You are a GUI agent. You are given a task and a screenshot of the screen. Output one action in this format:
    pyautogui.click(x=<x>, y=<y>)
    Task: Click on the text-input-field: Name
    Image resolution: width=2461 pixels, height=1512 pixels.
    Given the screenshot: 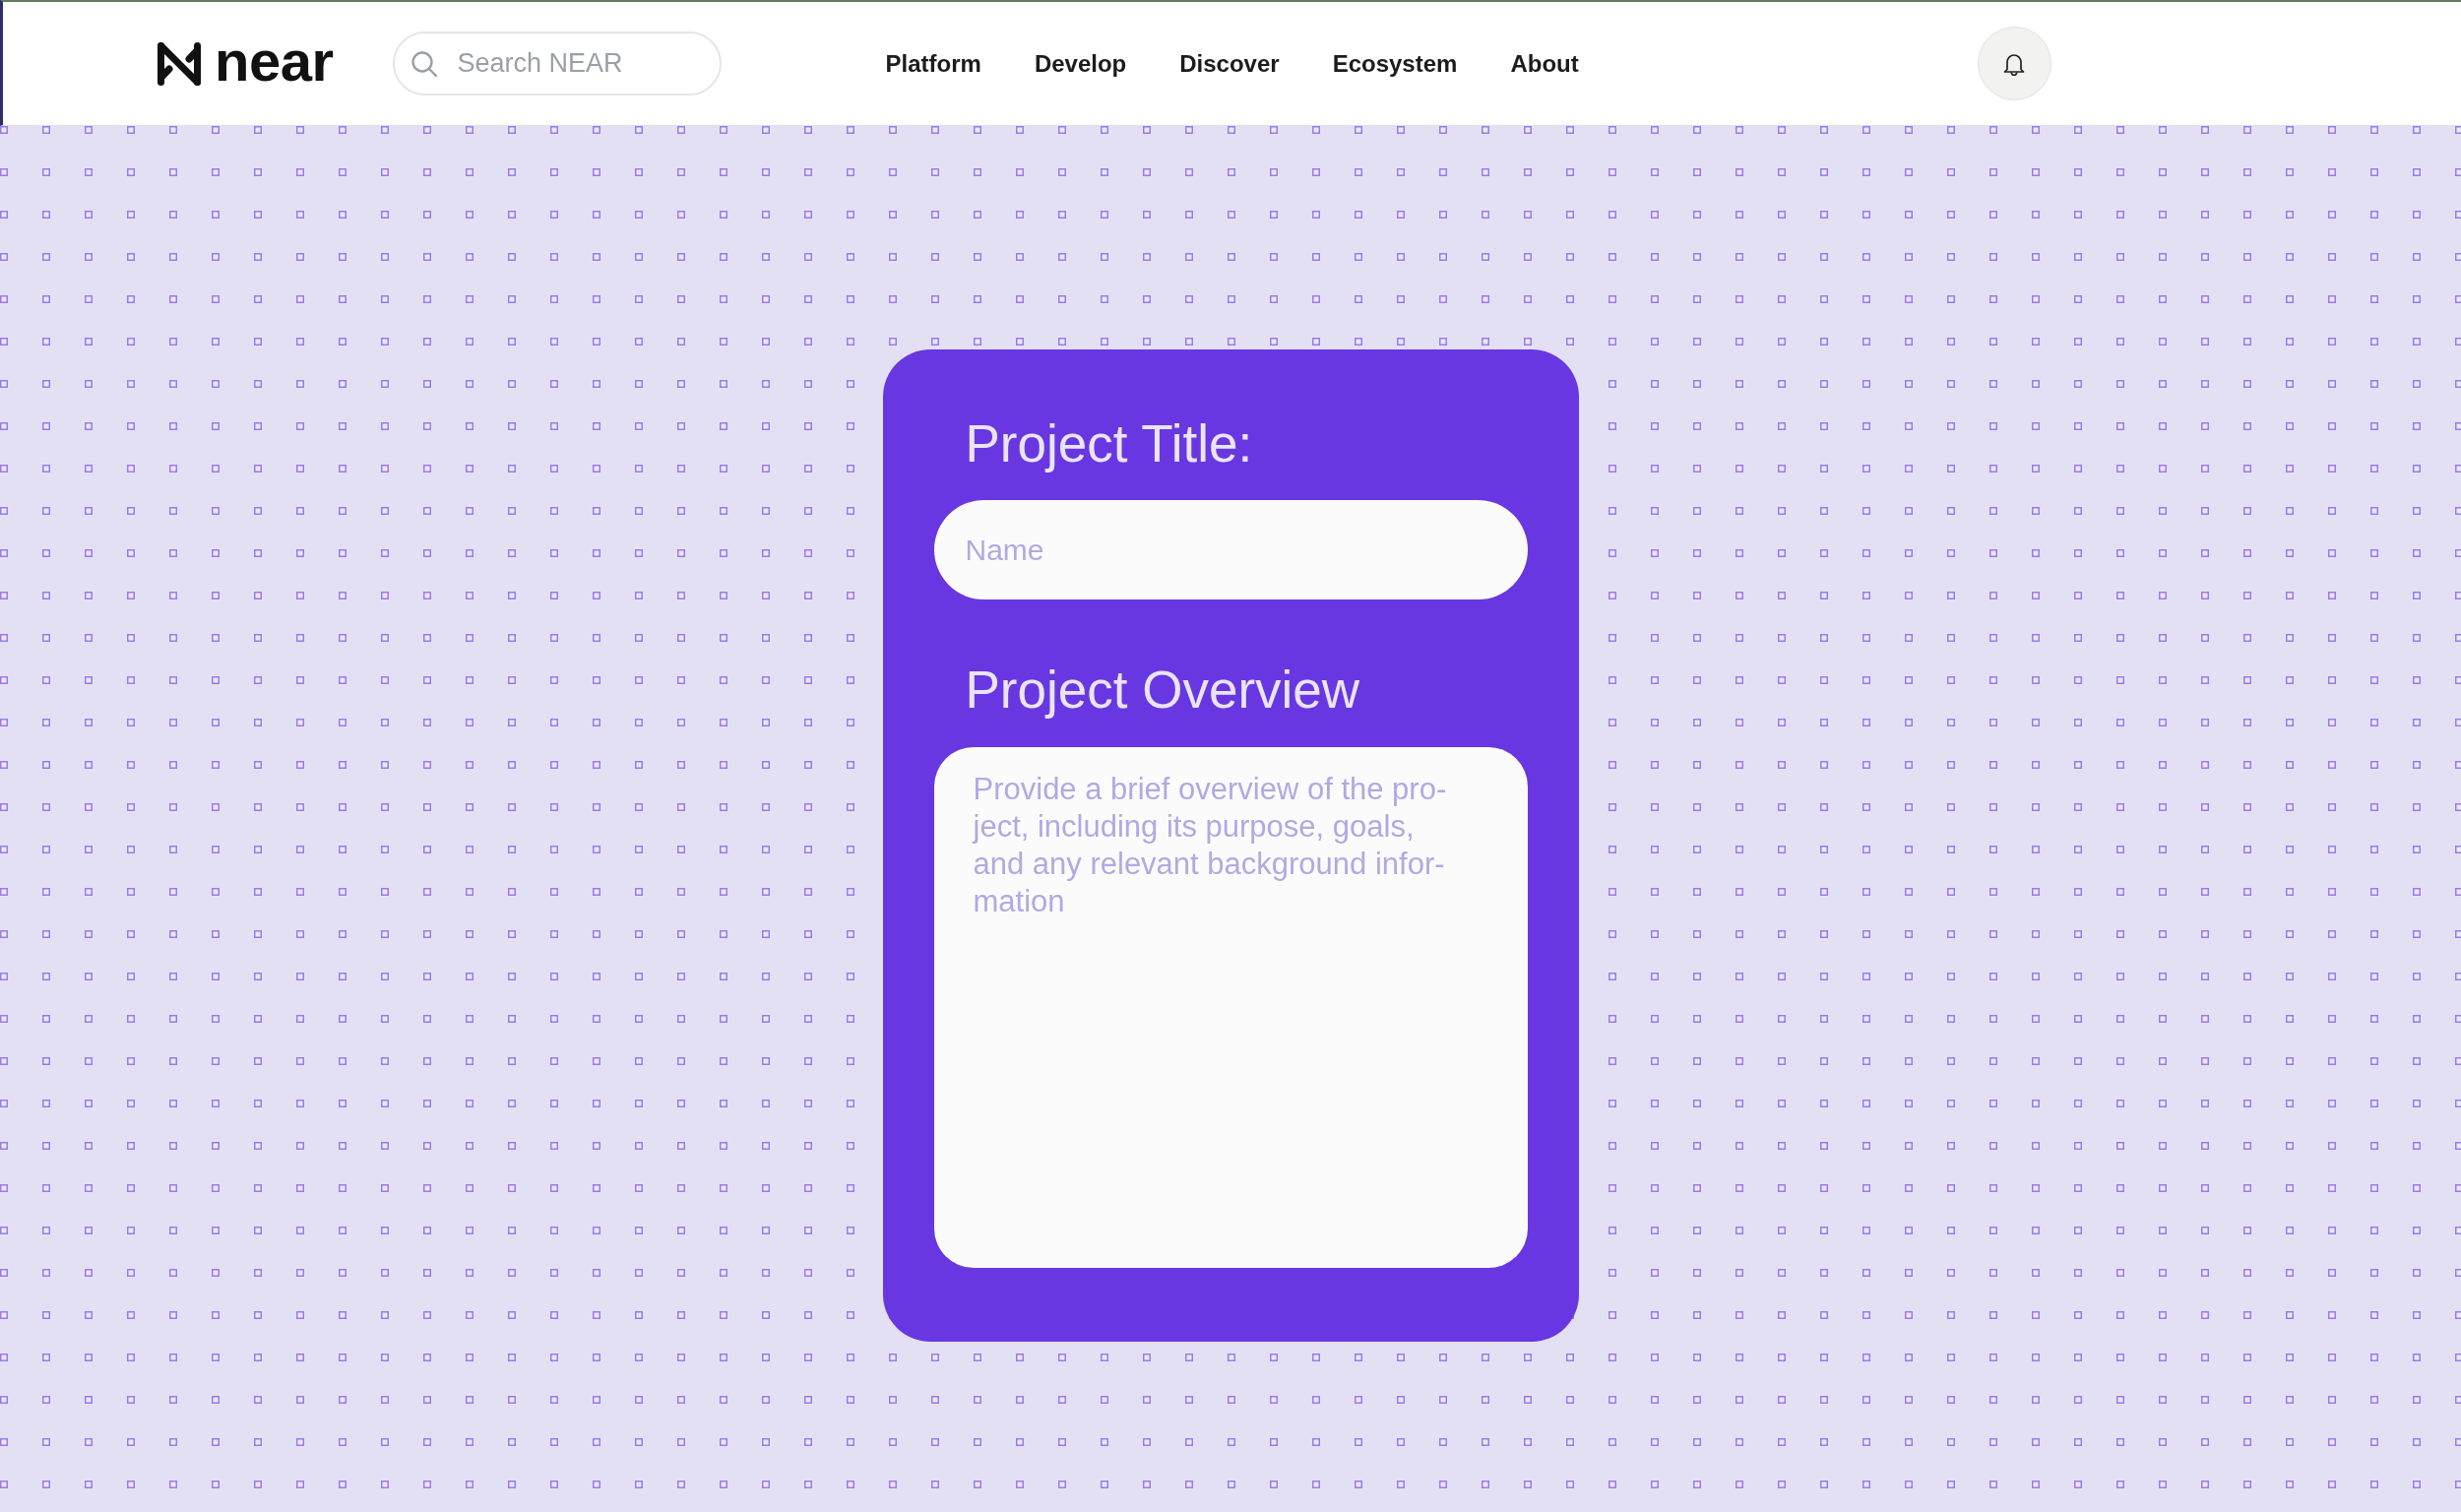 What is the action you would take?
    pyautogui.click(x=1230, y=549)
    